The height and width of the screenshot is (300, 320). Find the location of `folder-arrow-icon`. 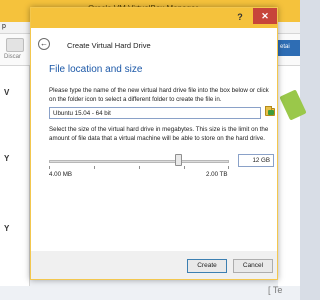

folder-arrow-icon is located at coordinates (271, 112).